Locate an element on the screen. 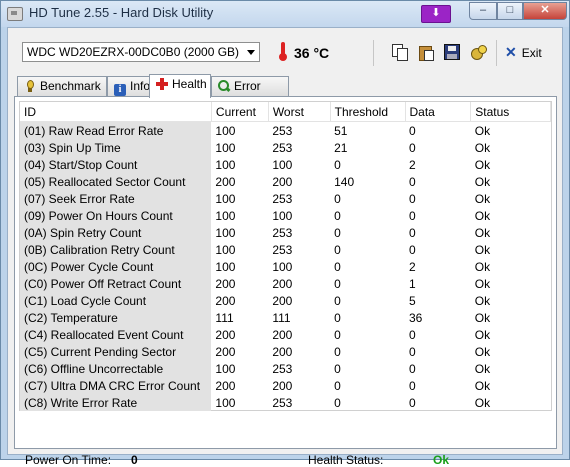 The image size is (570, 467). table-row: (07) Seek Error Rate 100 253 0 0 Ok is located at coordinates (285, 198).